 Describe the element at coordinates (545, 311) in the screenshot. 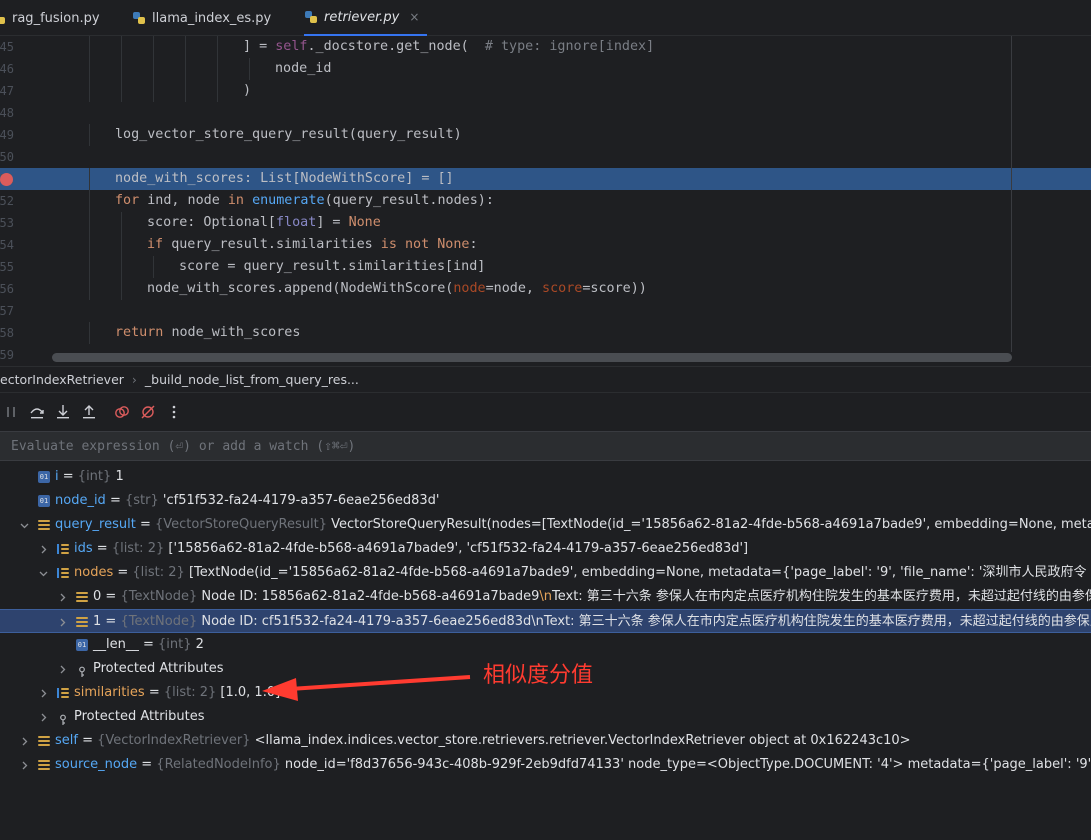

I see `code-line: 57` at that location.